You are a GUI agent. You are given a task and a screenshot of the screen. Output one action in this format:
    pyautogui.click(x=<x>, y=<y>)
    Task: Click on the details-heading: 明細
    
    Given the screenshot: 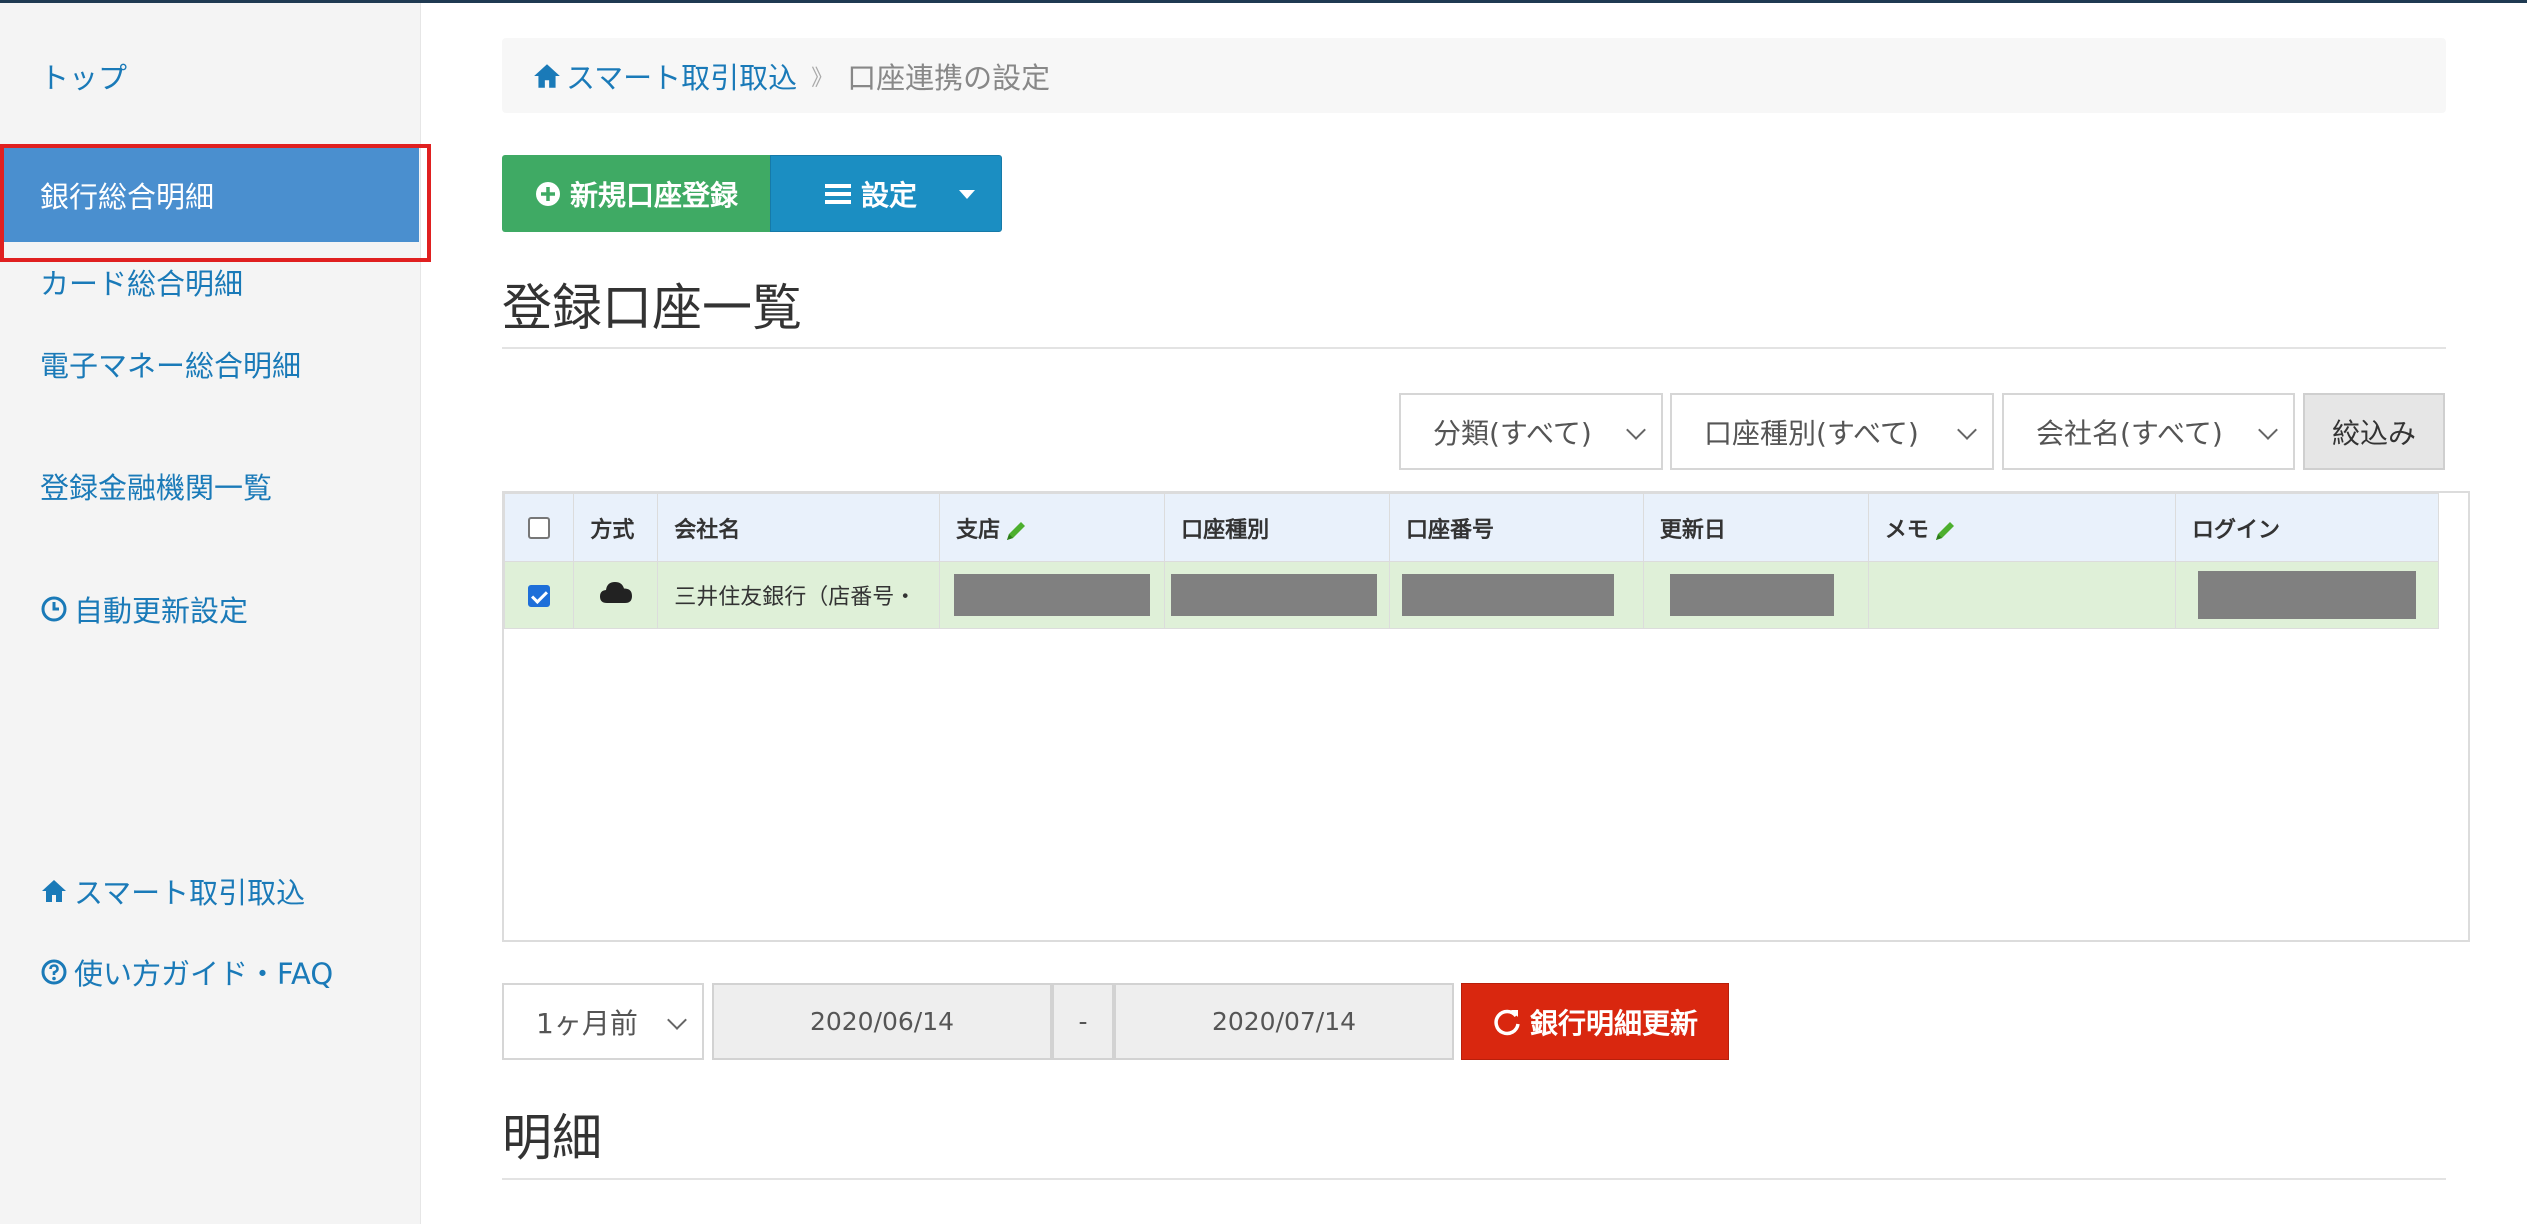 What is the action you would take?
    pyautogui.click(x=552, y=1138)
    